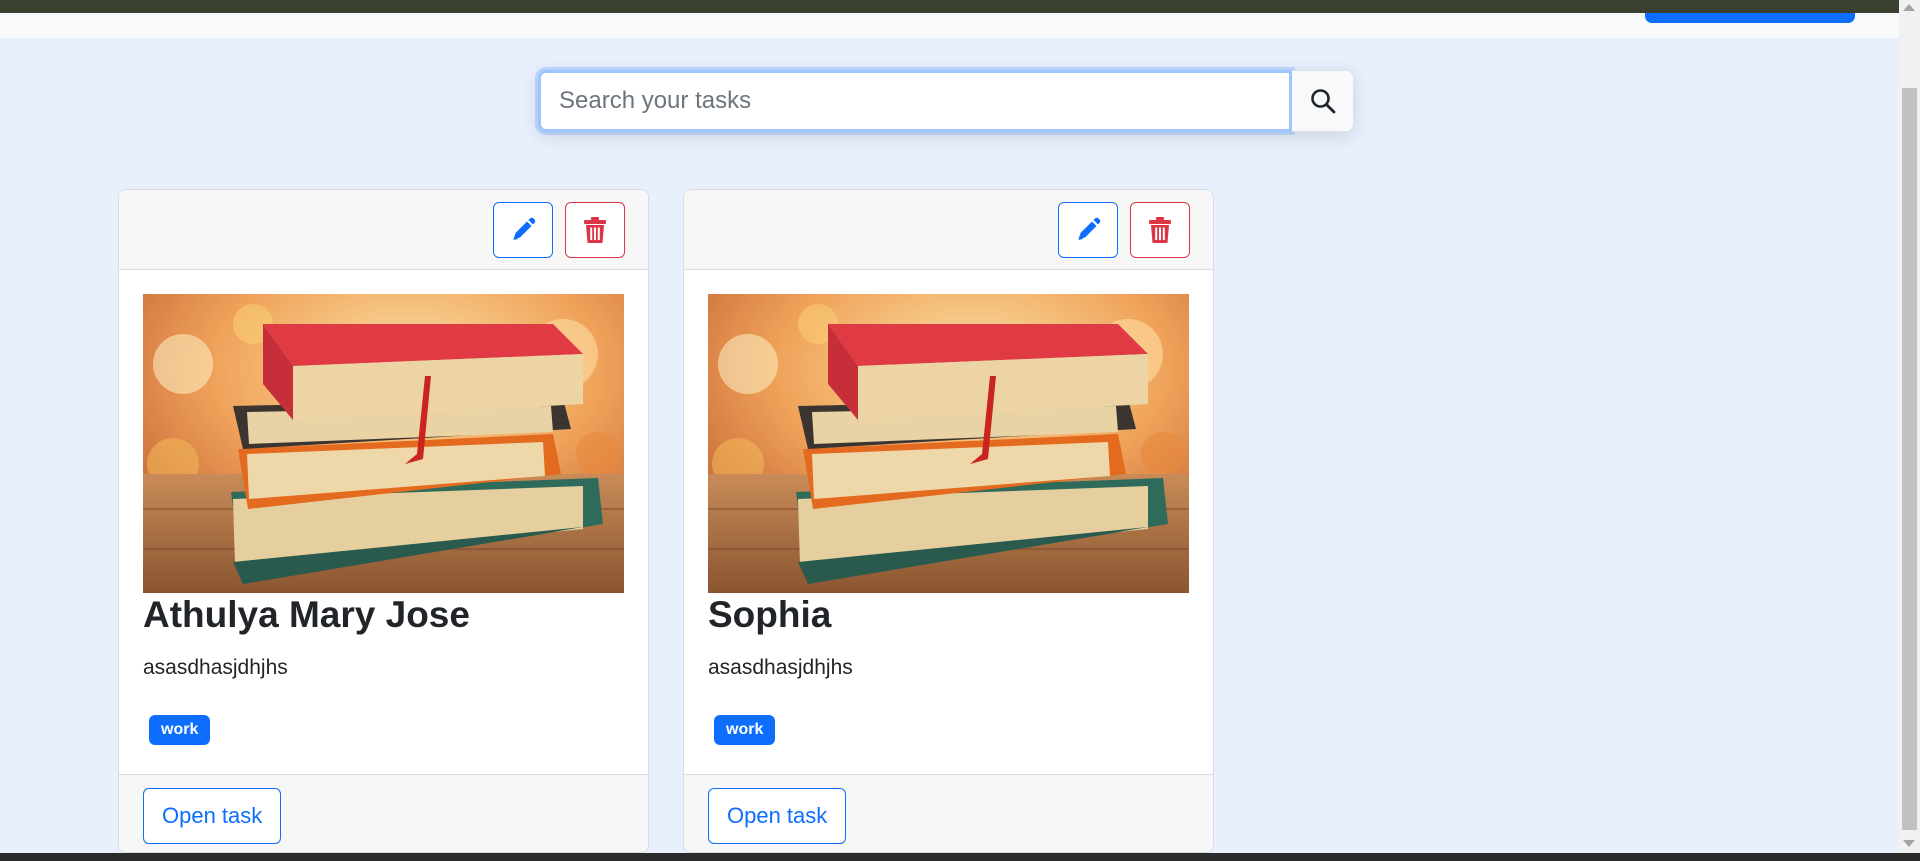  I want to click on task-title: Sophia, so click(770, 614).